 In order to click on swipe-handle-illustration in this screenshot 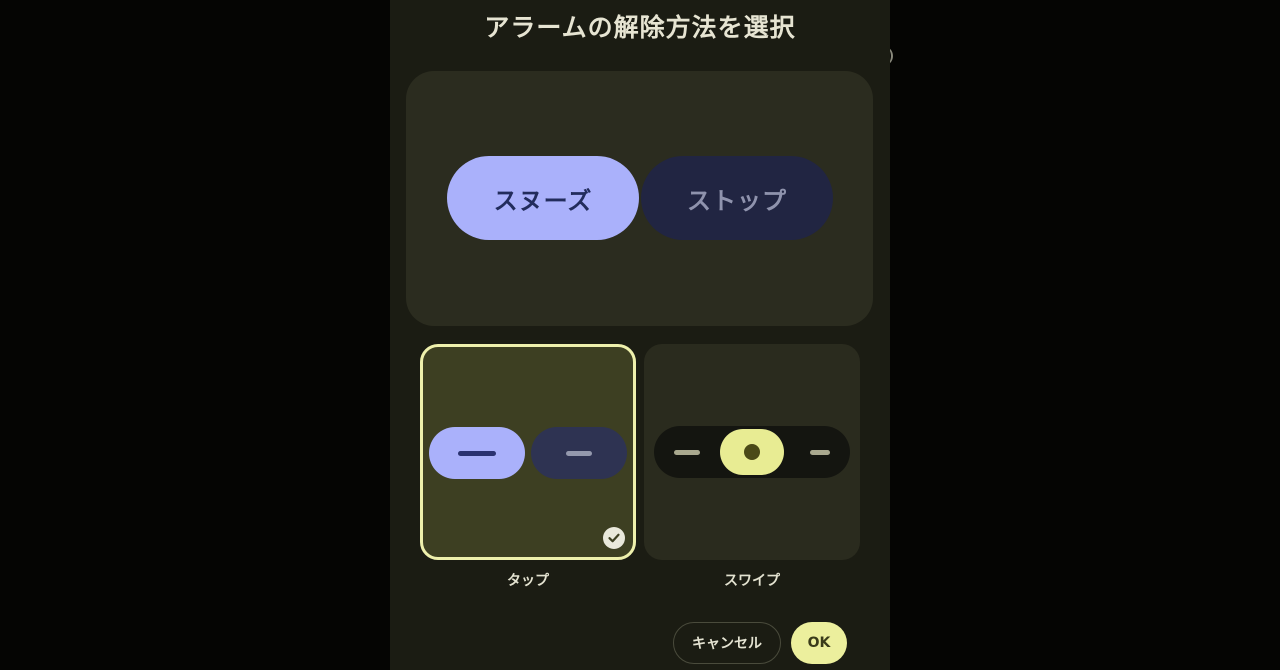, I will do `click(752, 452)`.